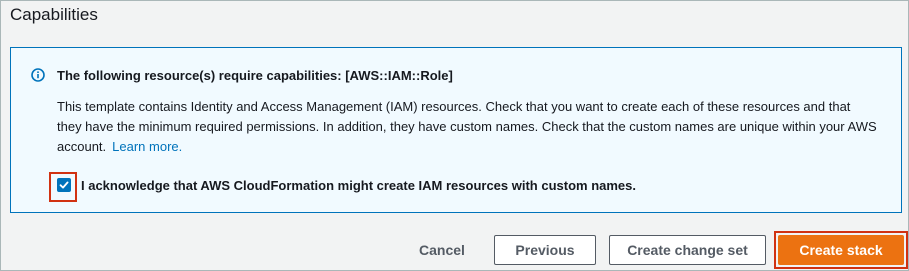 The width and height of the screenshot is (909, 271). I want to click on create-change-set-button: Create change set, so click(687, 250).